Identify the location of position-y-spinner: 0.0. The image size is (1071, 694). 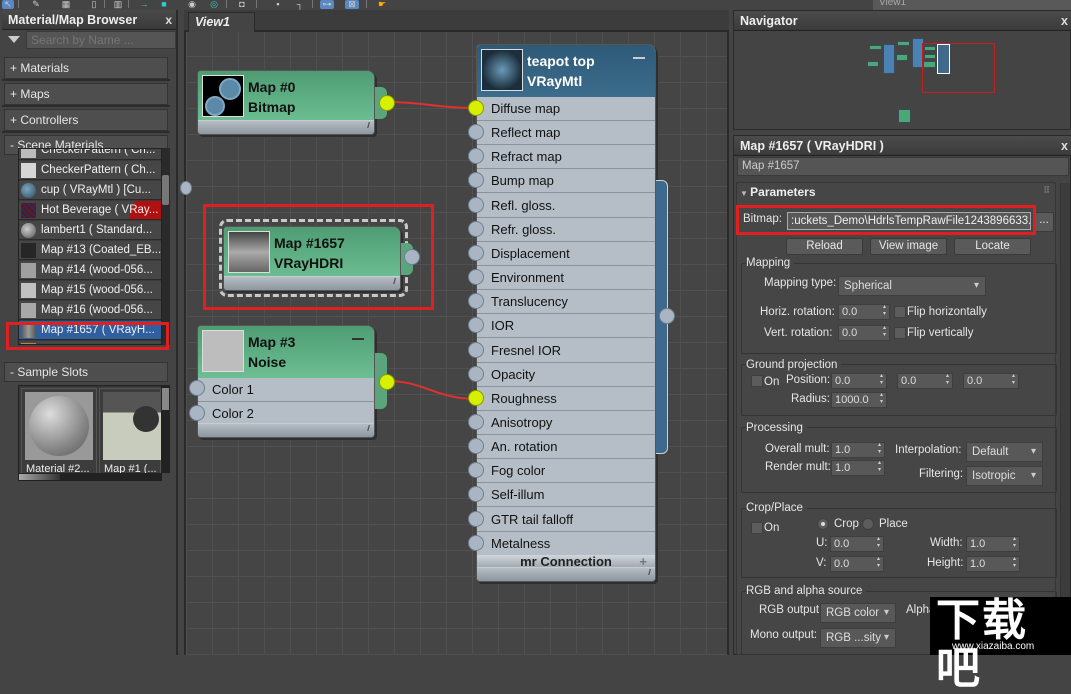
(925, 381).